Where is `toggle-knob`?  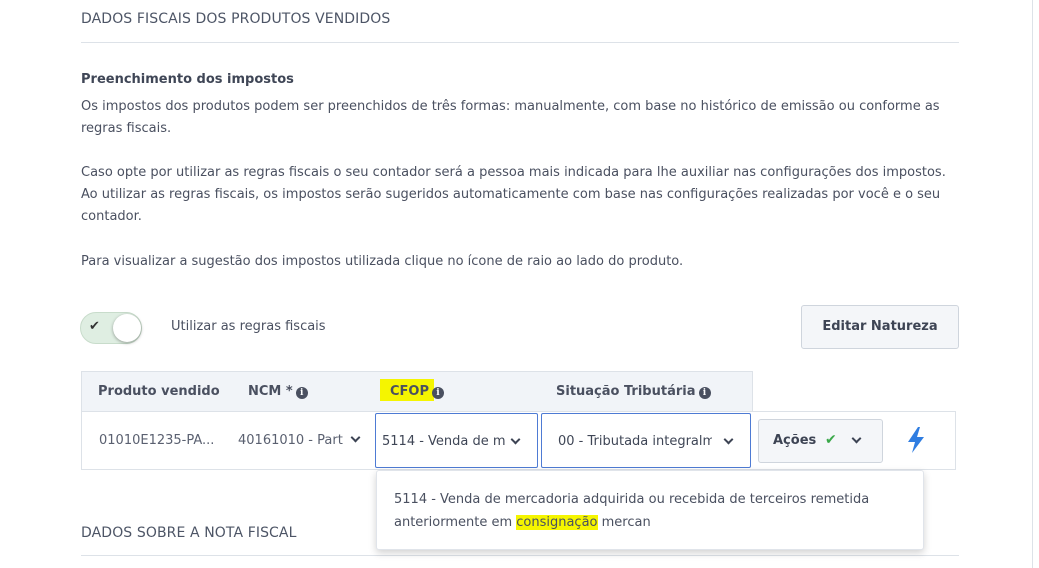 toggle-knob is located at coordinates (127, 328).